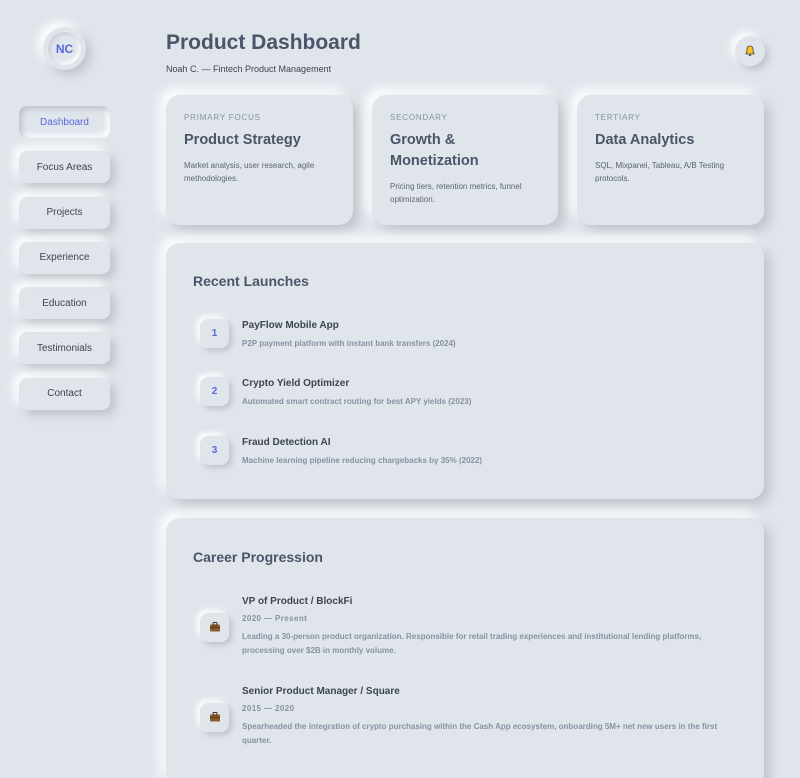  Describe the element at coordinates (268, 708) in the screenshot. I see `career-years: 2015 — 2020` at that location.